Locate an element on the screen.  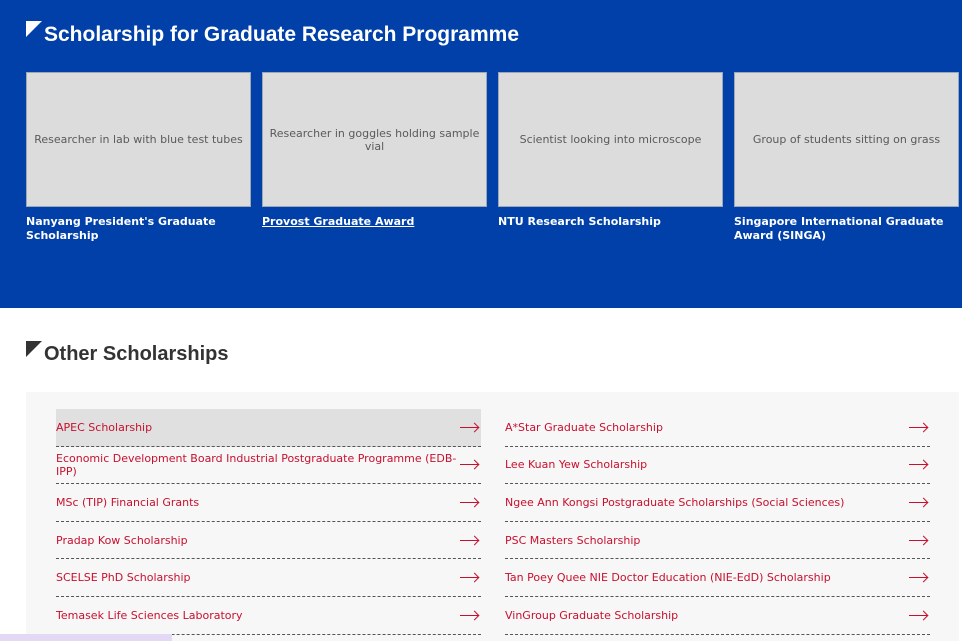
card-image-label: Scientist looking into microscope is located at coordinates (610, 139).